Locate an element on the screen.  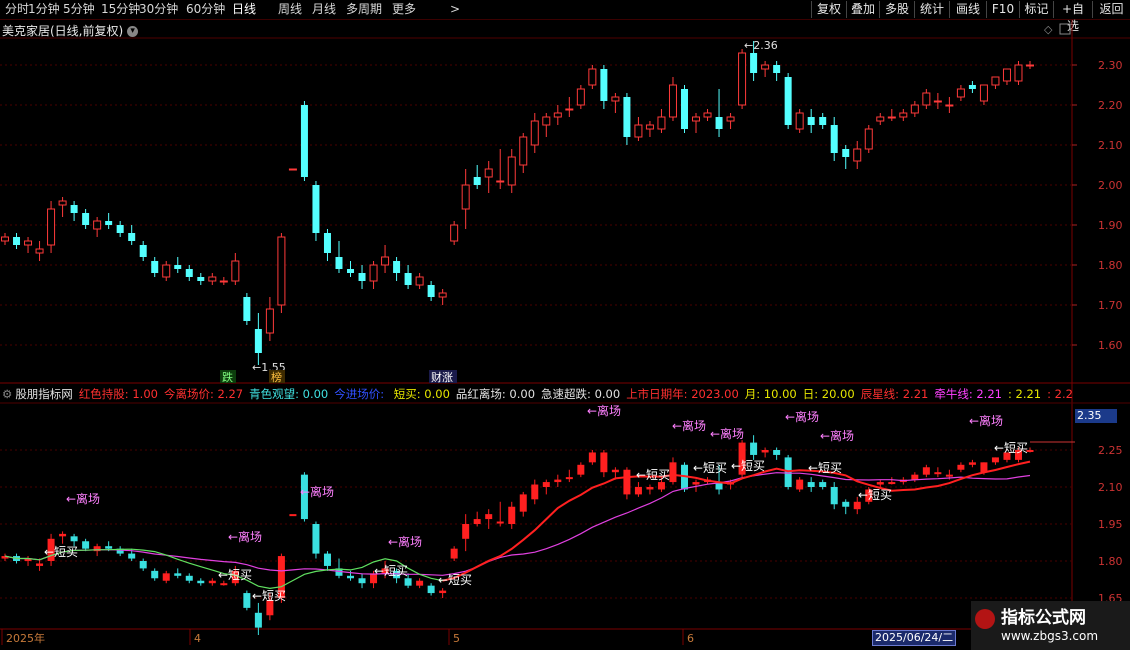
cursor-date: 2025/06/24/二 is located at coordinates (914, 638).